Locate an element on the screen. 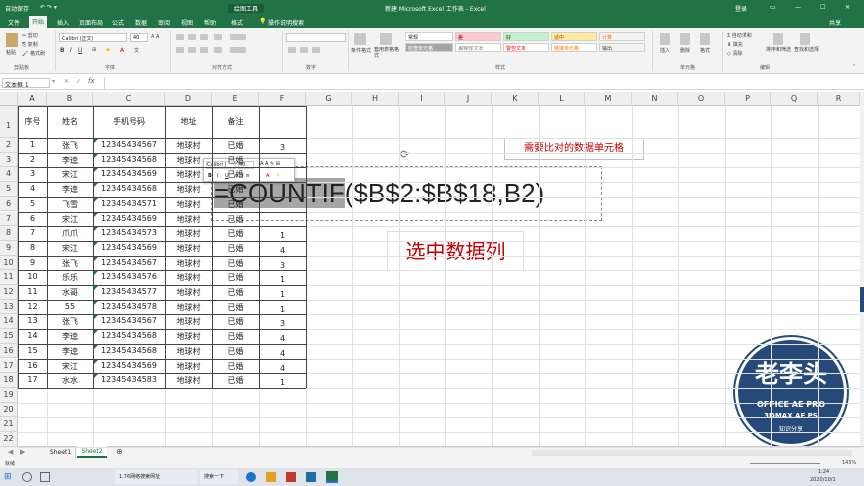 This screenshot has width=864, height=486. column-header: C is located at coordinates (129, 99).